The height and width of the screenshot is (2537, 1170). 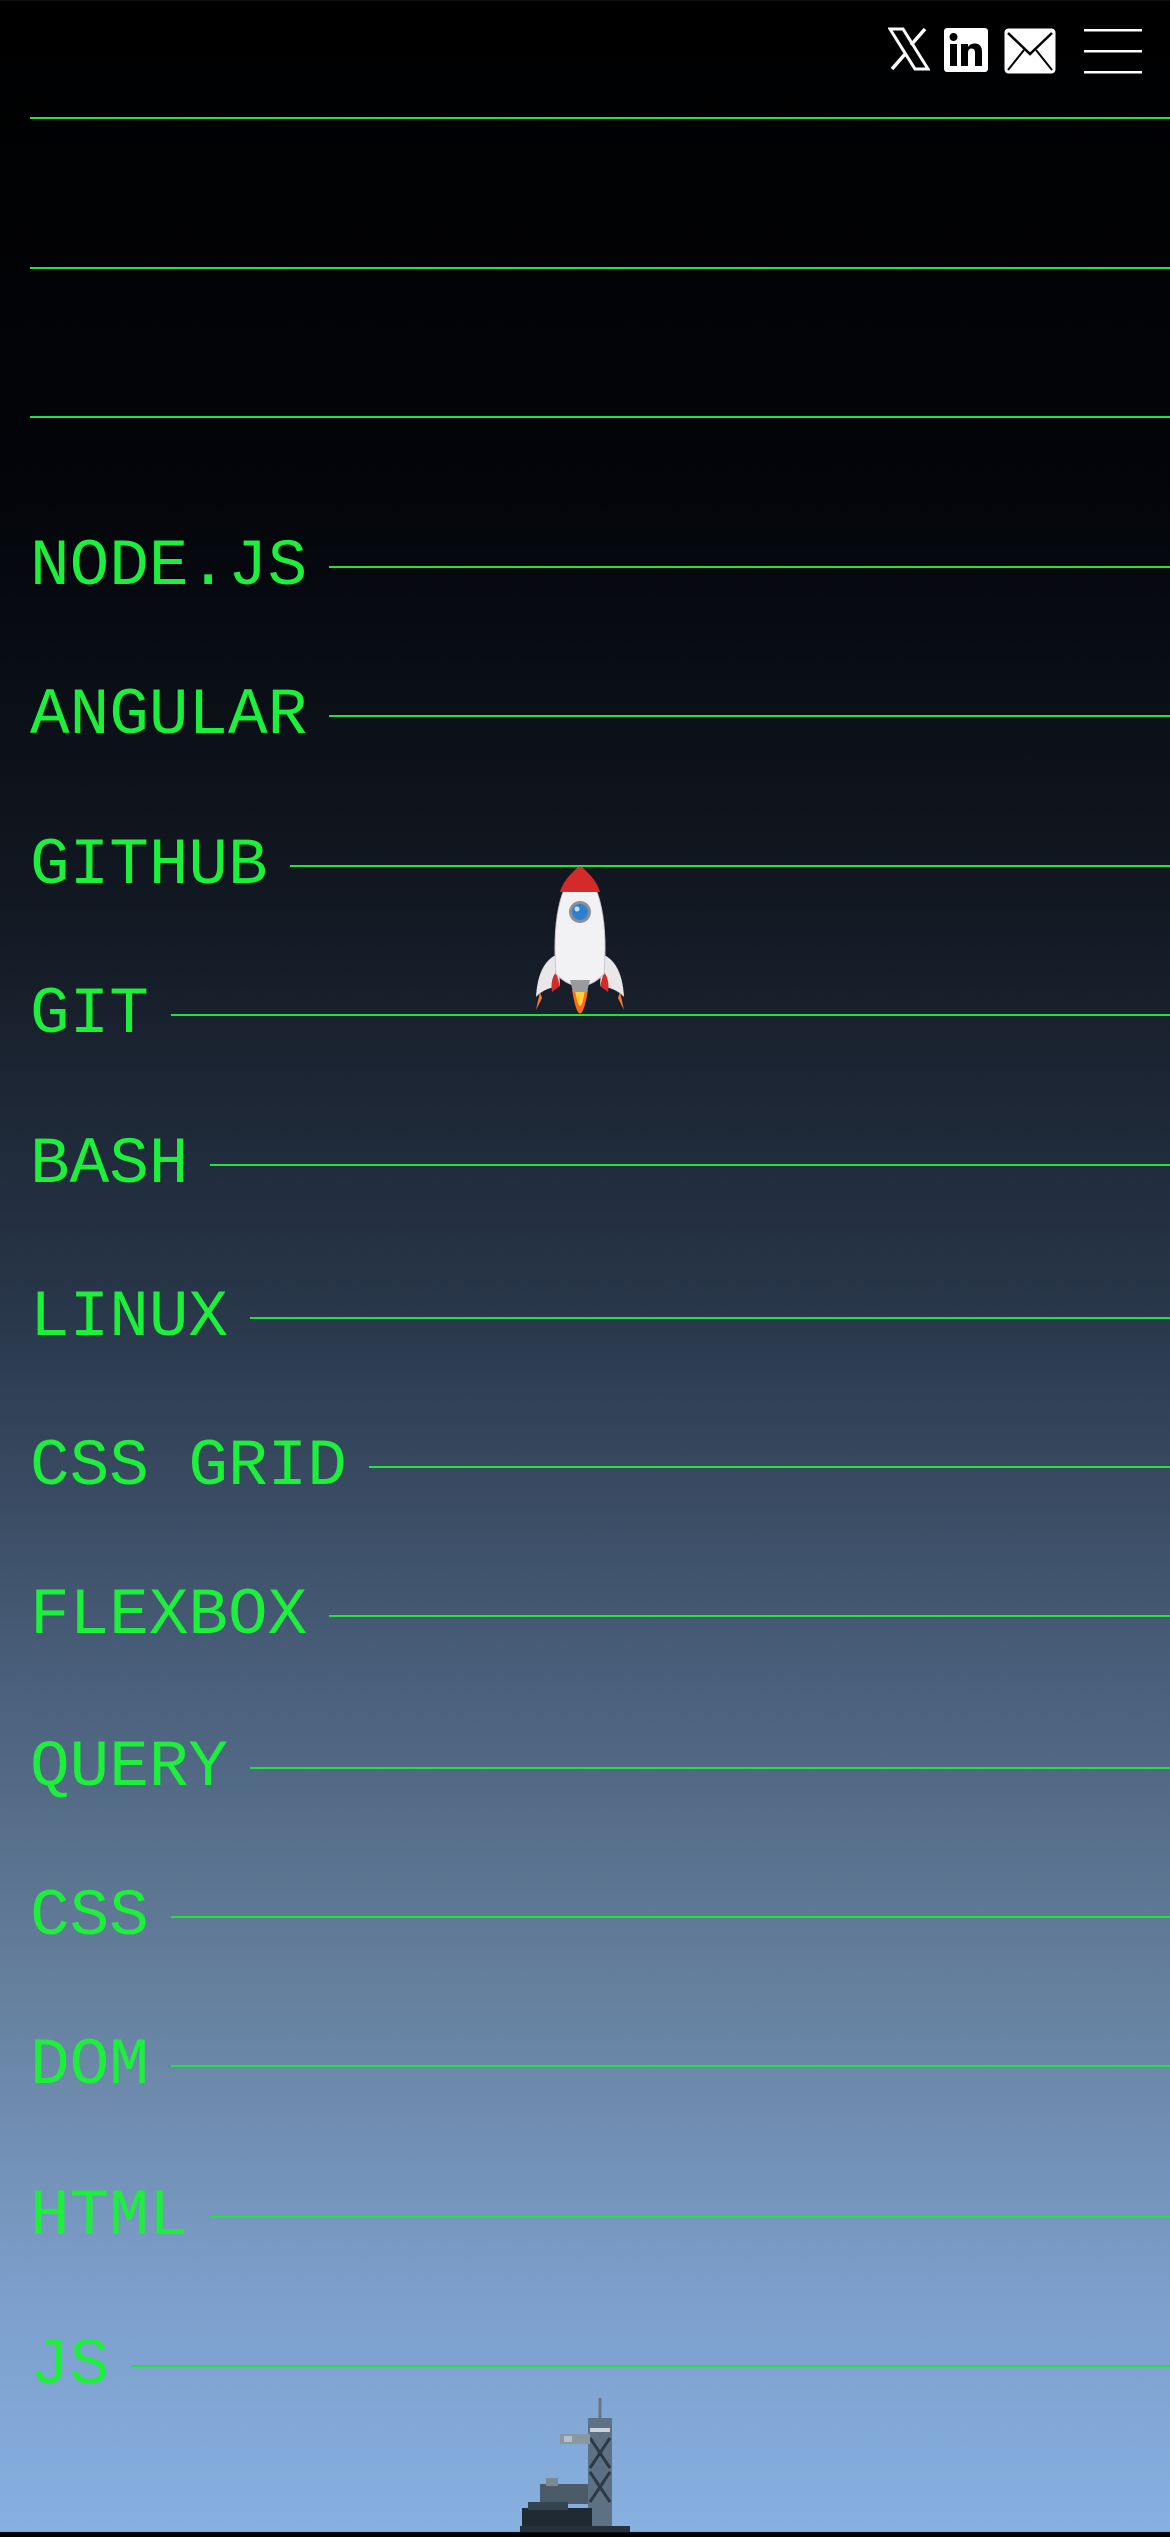 I want to click on skill-label: ANGULAR, so click(x=169, y=715).